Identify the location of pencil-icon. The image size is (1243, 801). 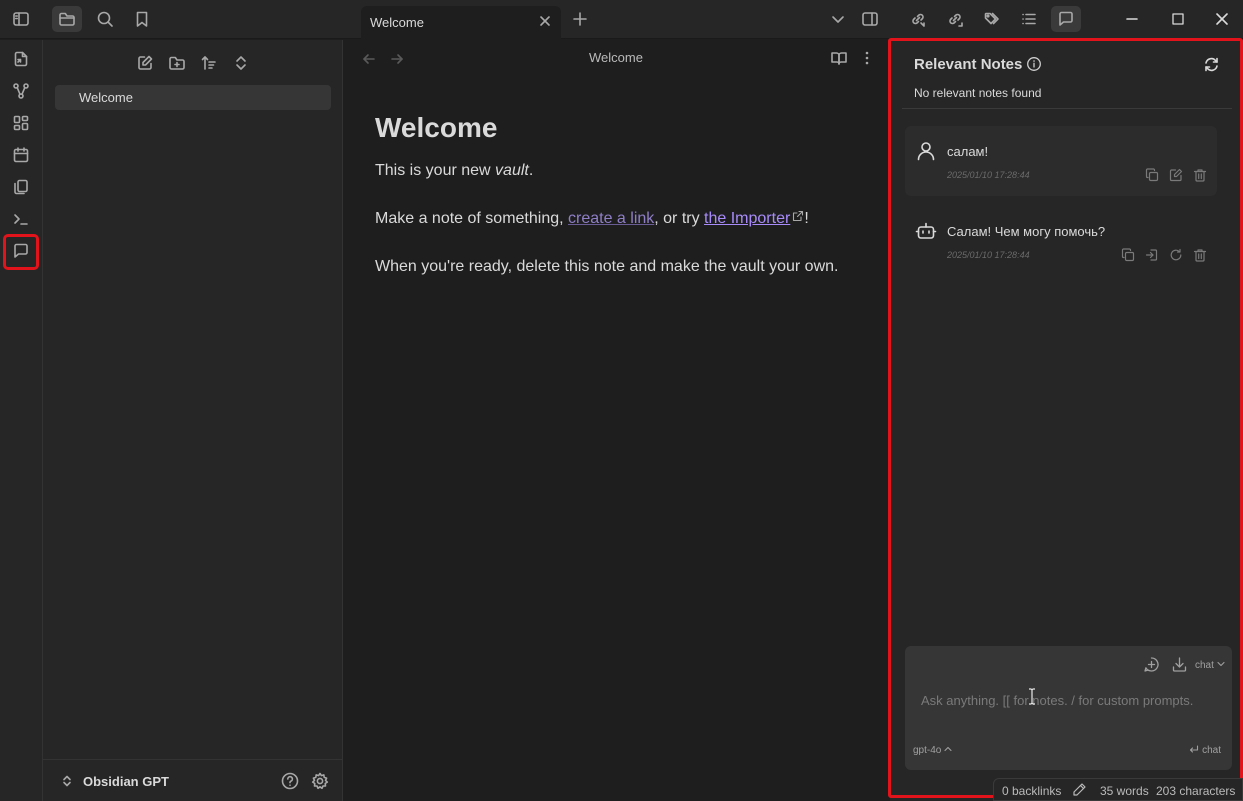
(1079, 789).